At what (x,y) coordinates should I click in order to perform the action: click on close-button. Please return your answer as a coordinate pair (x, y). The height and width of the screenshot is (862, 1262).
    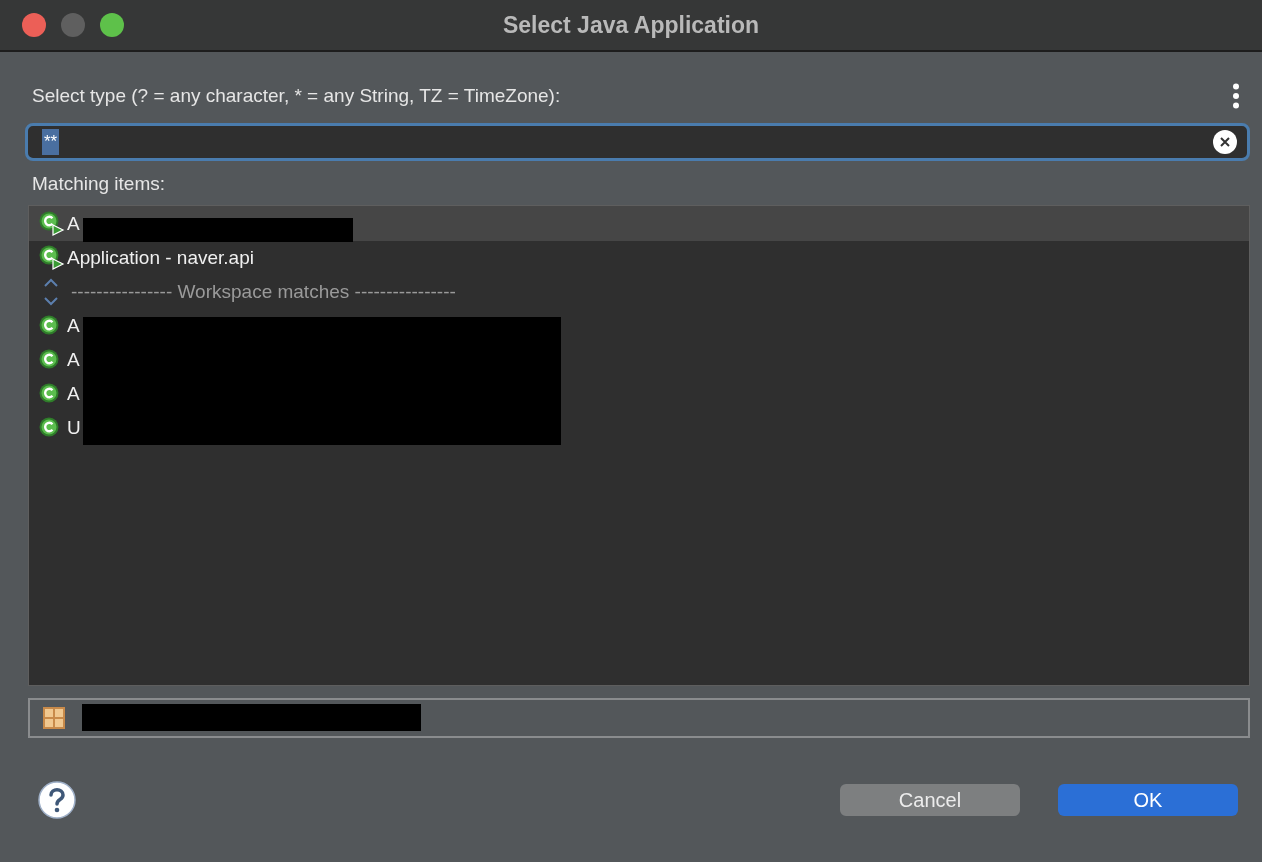
    Looking at the image, I should click on (34, 25).